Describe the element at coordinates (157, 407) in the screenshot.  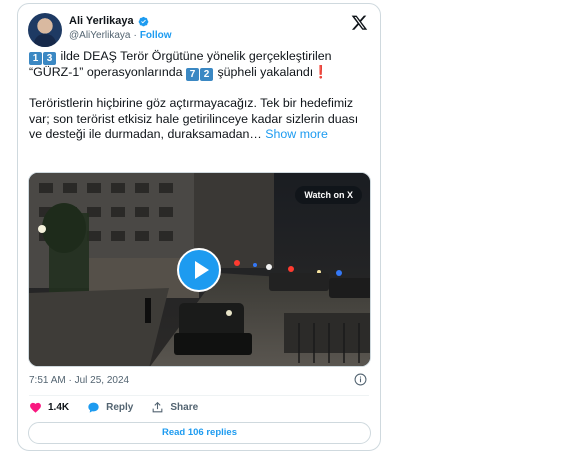
I see `share-icon` at that location.